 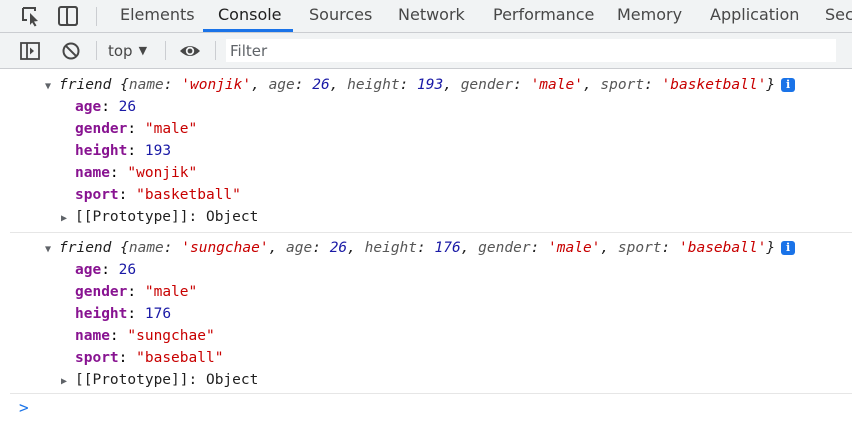 What do you see at coordinates (158, 314) in the screenshot?
I see `property-value: 176` at bounding box center [158, 314].